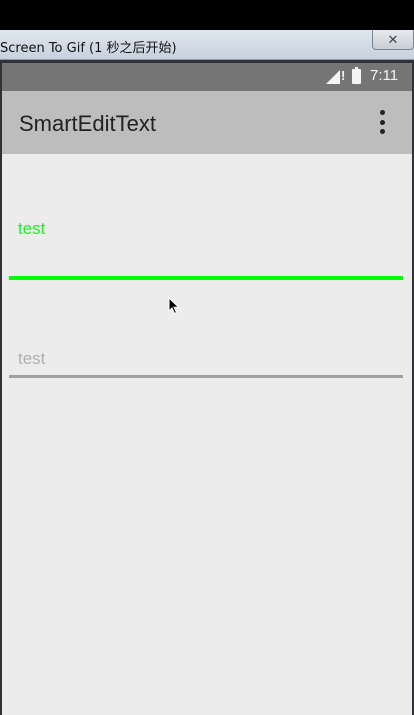 The width and height of the screenshot is (414, 715). I want to click on battery-icon, so click(356, 75).